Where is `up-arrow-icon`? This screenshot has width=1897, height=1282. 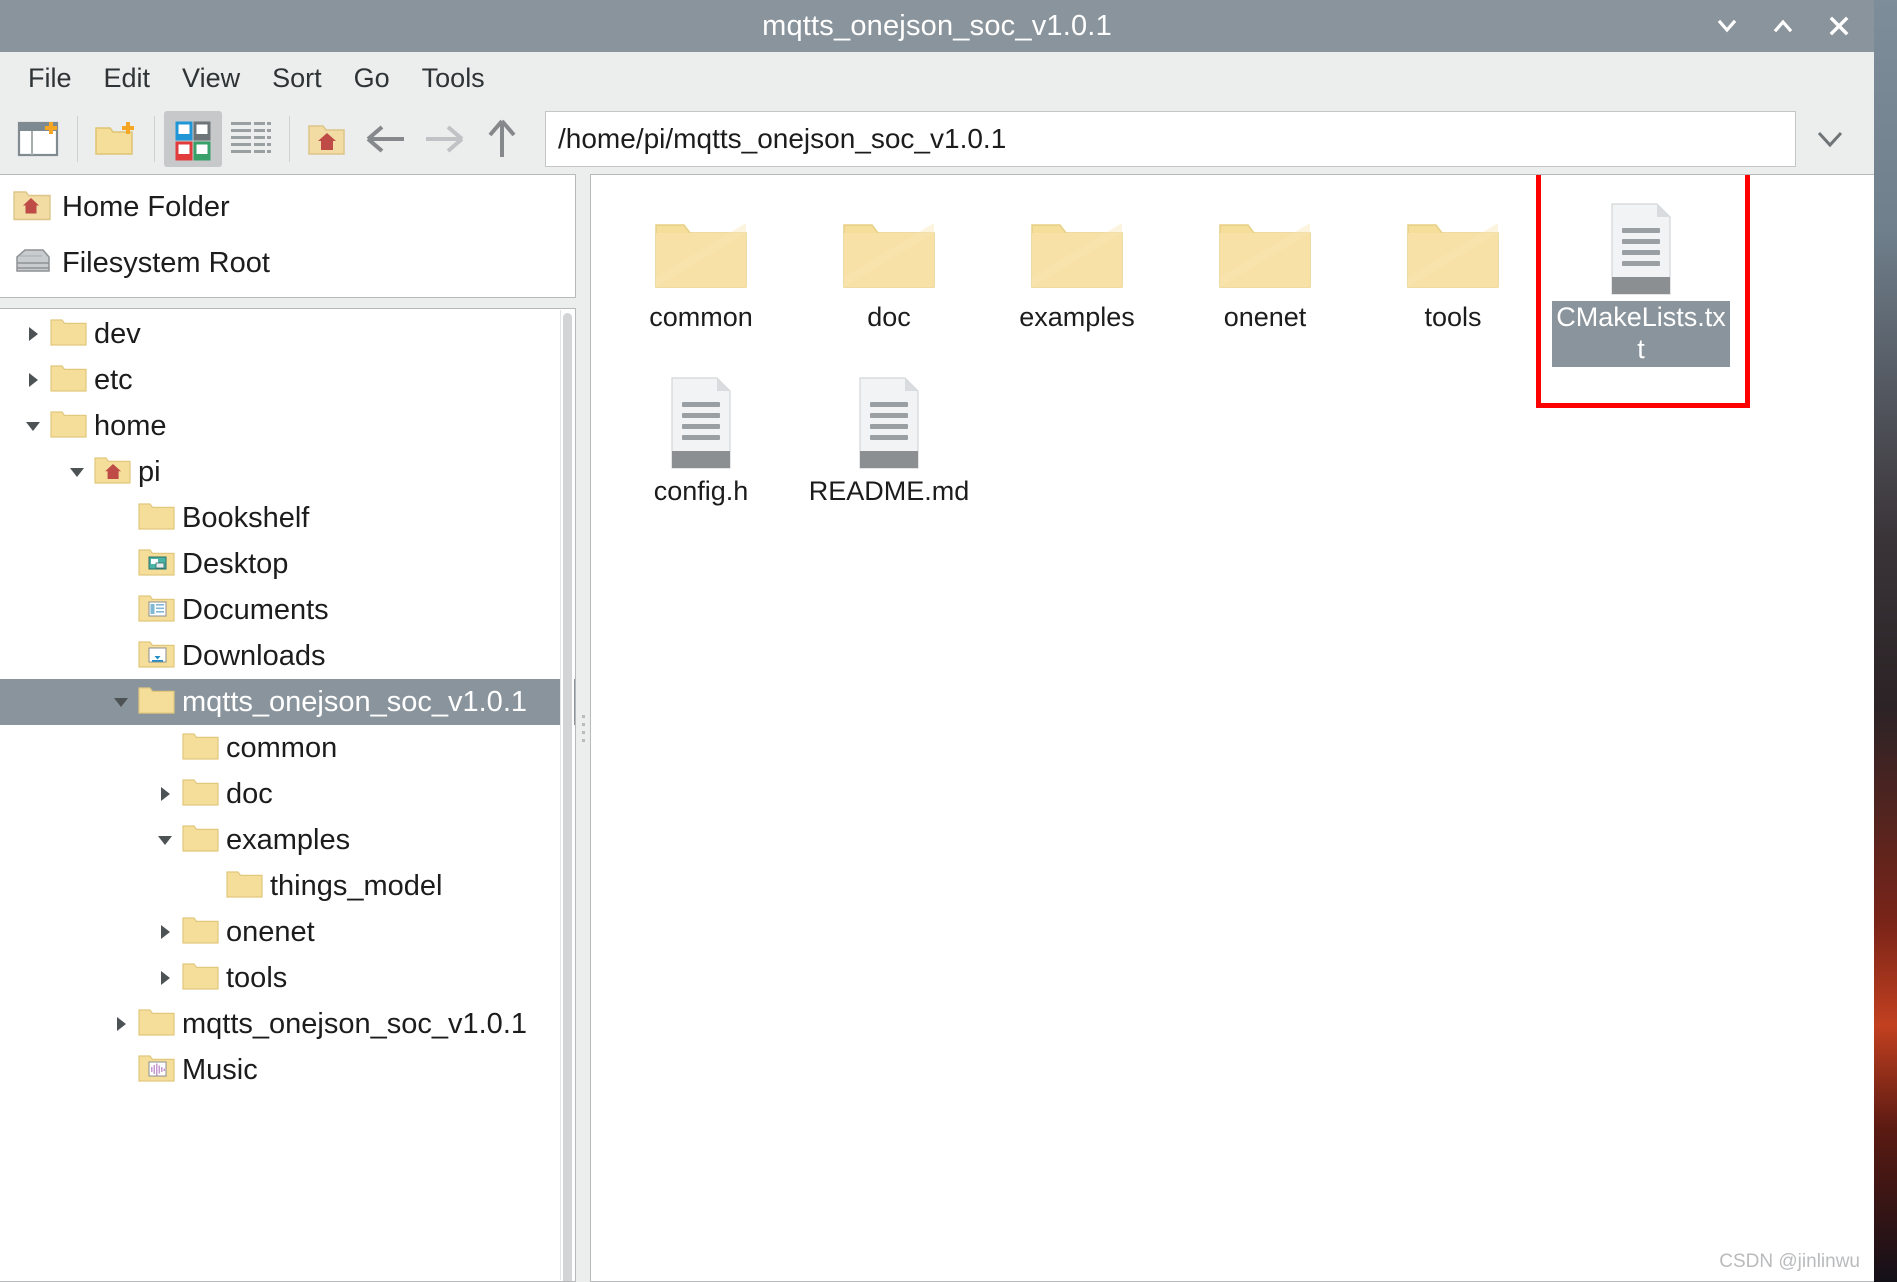
up-arrow-icon is located at coordinates (502, 139).